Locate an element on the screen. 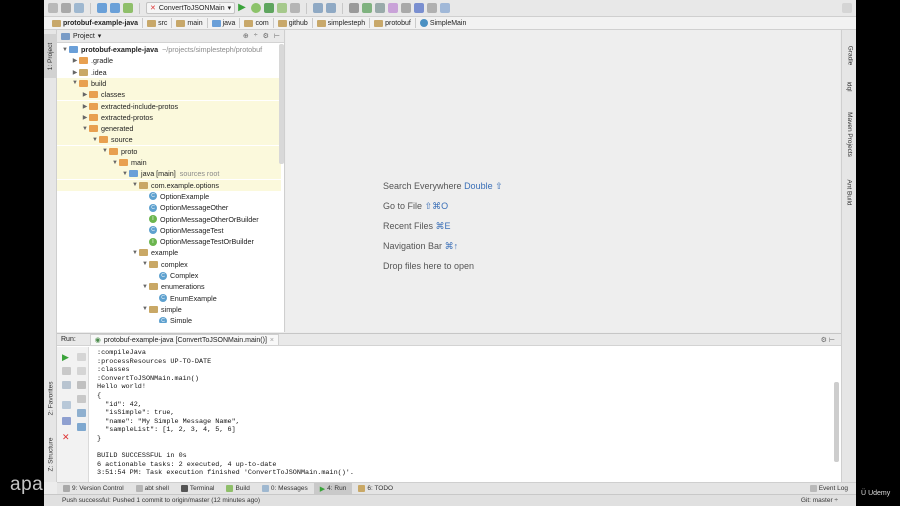 The height and width of the screenshot is (506, 900). settings-icon is located at coordinates (406, 8).